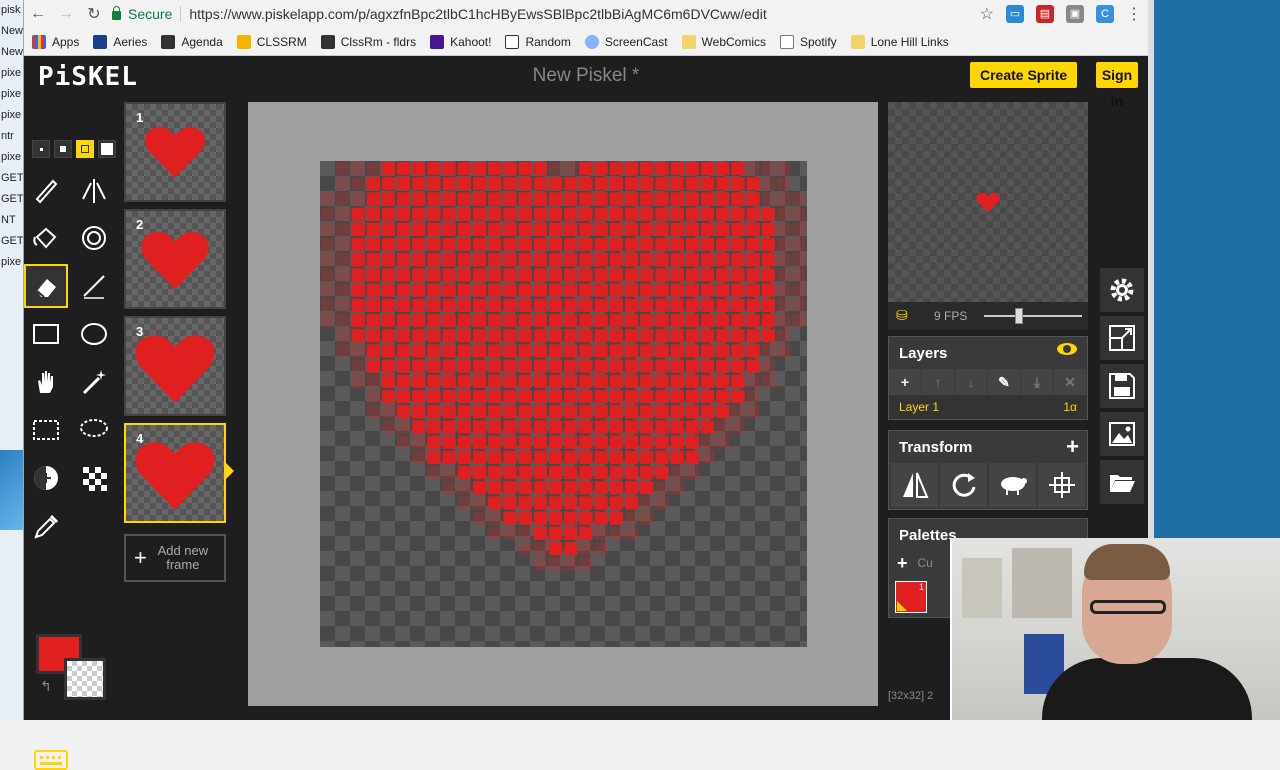 The width and height of the screenshot is (1280, 770). Describe the element at coordinates (1117, 85) in the screenshot. I see `sign-in-button: Sign in` at that location.